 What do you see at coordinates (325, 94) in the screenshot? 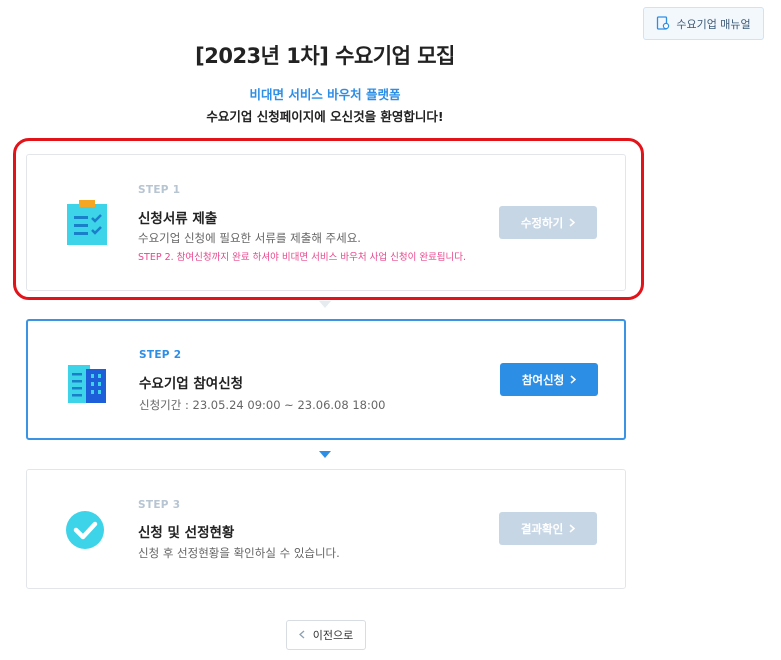
I see `platform-subtitle: 비대면 서비스 바우처 플랫폼` at bounding box center [325, 94].